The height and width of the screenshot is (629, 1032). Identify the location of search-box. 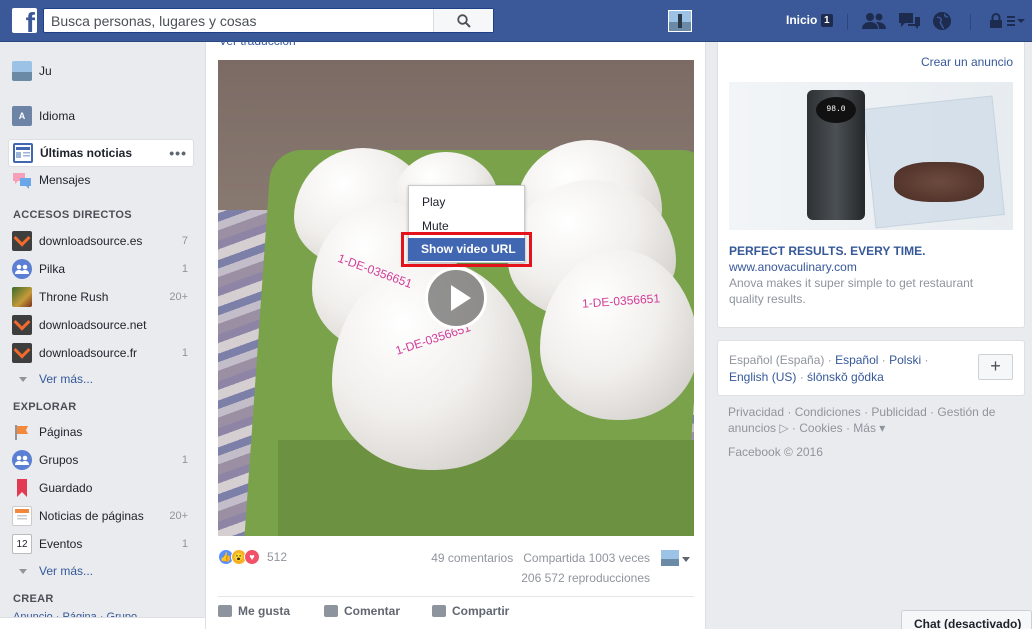
(268, 20).